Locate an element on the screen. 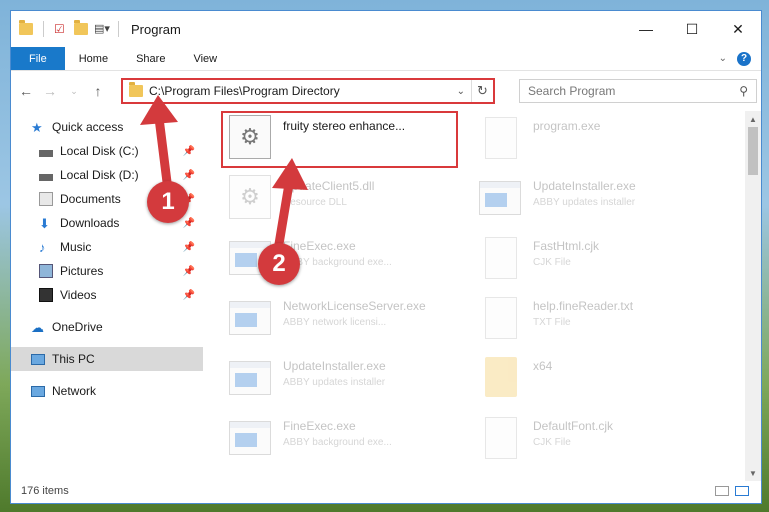  sidebar-item-videos: Videos 📌 is located at coordinates (107, 295).